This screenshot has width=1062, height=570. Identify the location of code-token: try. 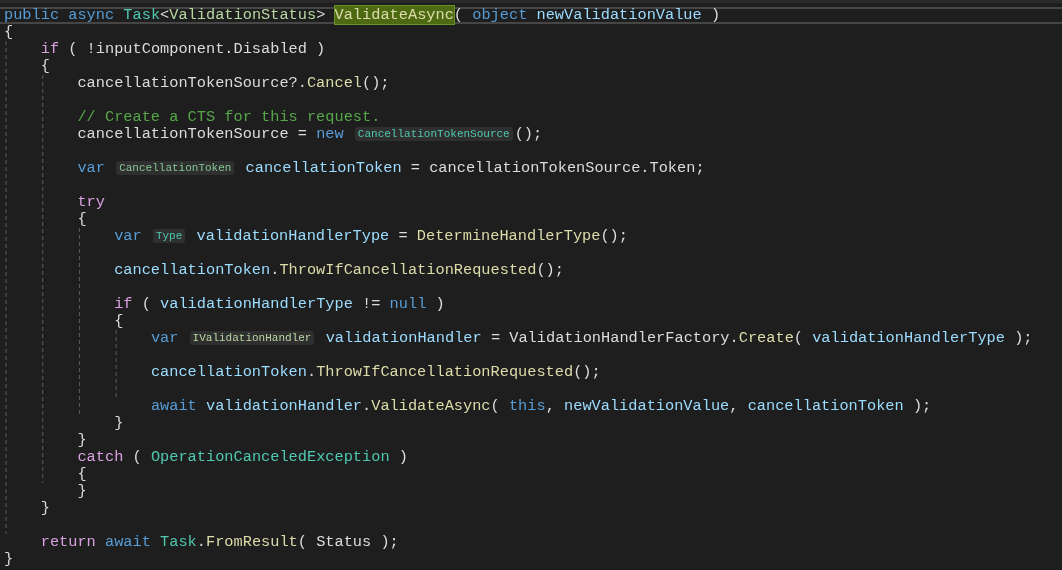
(91, 202).